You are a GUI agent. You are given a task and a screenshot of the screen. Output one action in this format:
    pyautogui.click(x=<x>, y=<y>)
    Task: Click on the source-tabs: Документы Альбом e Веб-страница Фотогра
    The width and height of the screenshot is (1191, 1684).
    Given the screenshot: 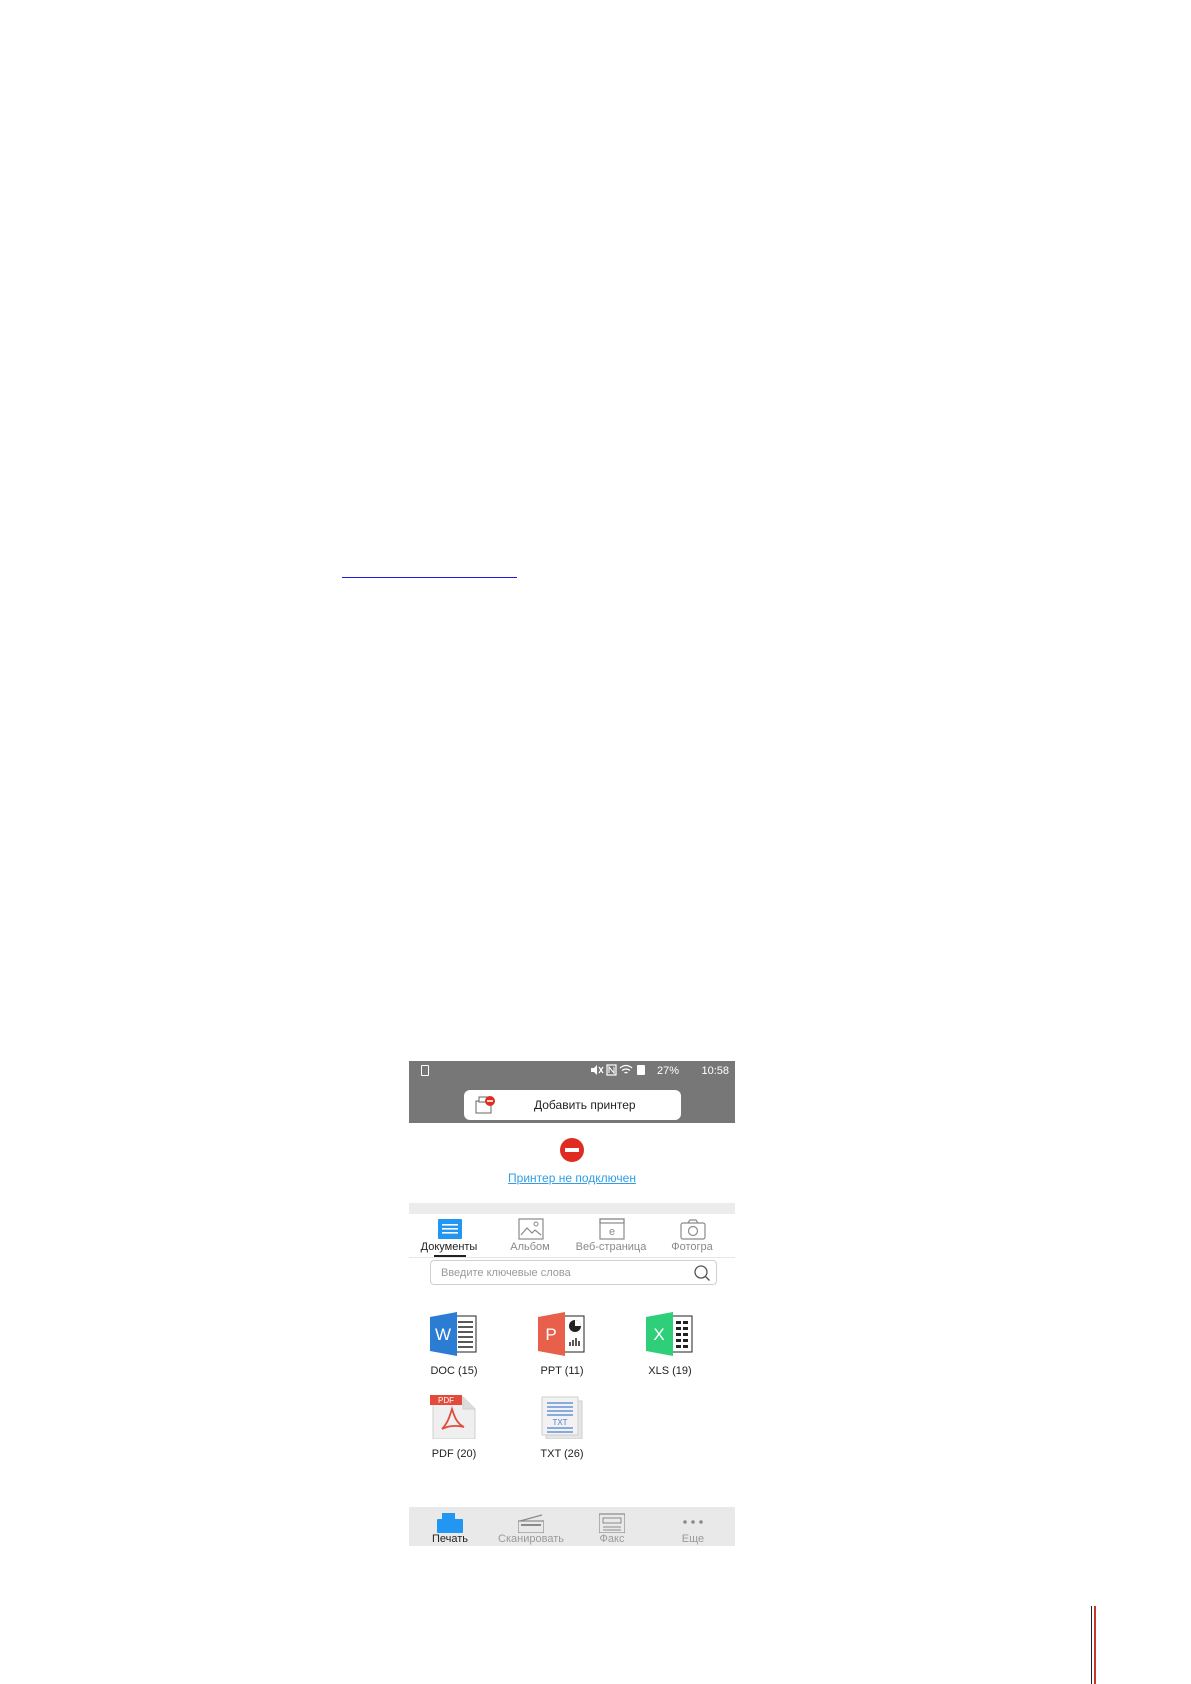 What is the action you would take?
    pyautogui.click(x=572, y=1236)
    